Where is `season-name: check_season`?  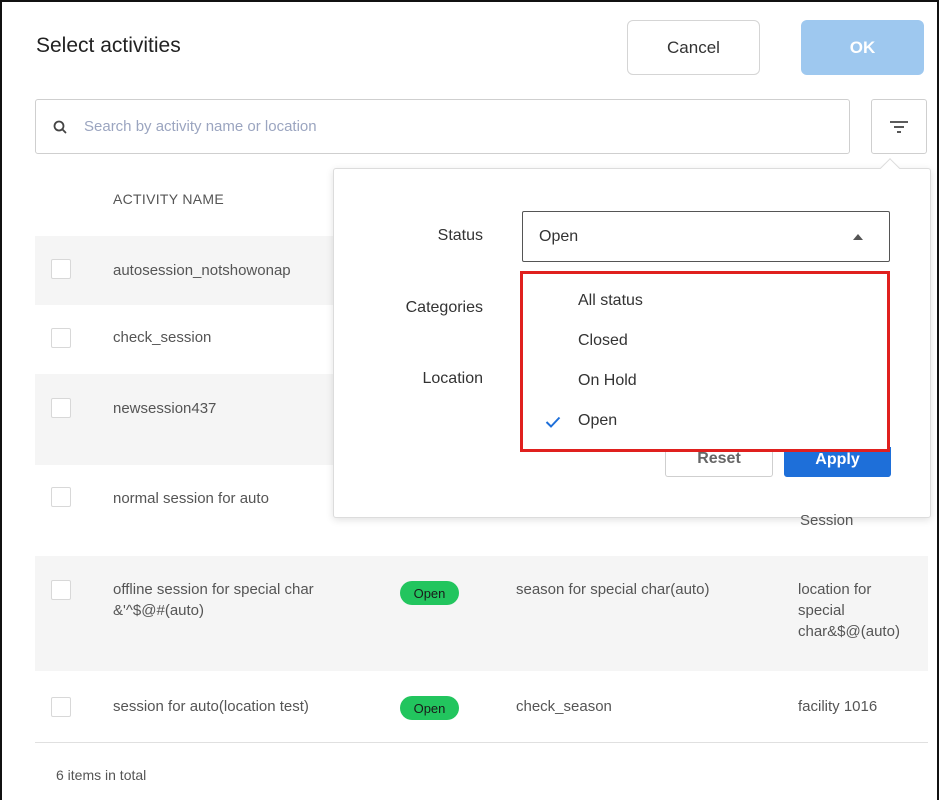
season-name: check_season is located at coordinates (564, 706).